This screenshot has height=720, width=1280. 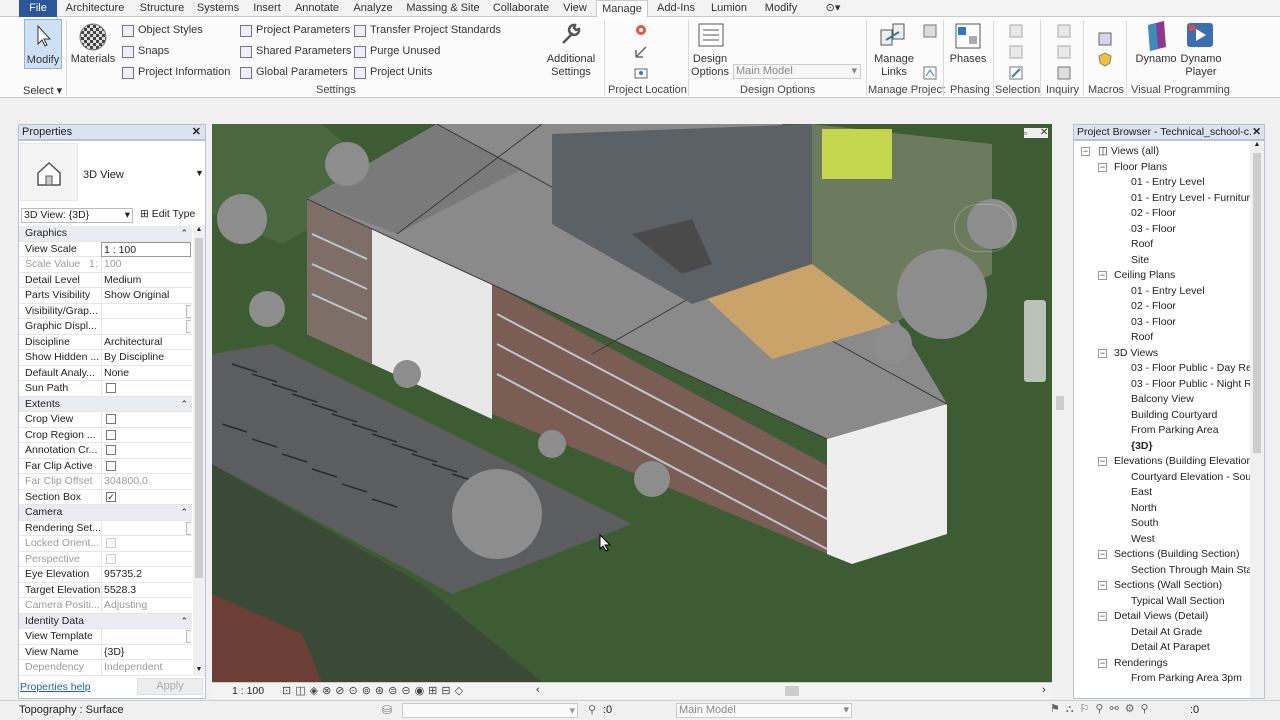 I want to click on scrollbar-up-icon: ▲, so click(x=1257, y=146).